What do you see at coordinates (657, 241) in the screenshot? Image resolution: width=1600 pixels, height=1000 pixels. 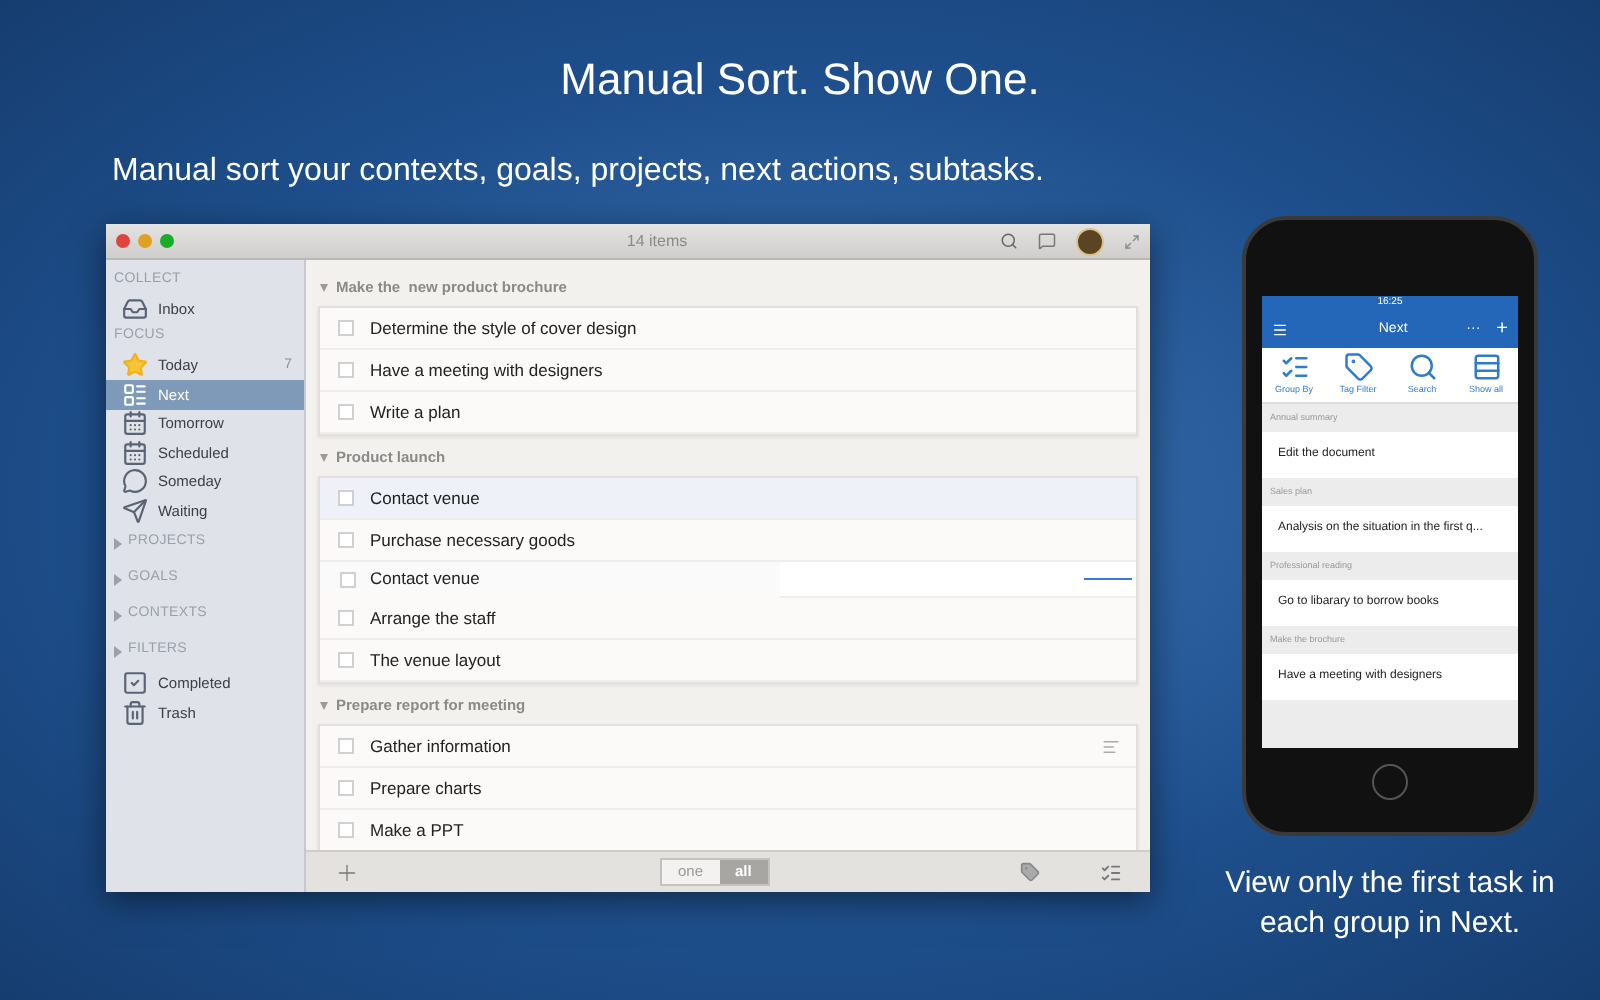 I see `window-title: 14 items` at bounding box center [657, 241].